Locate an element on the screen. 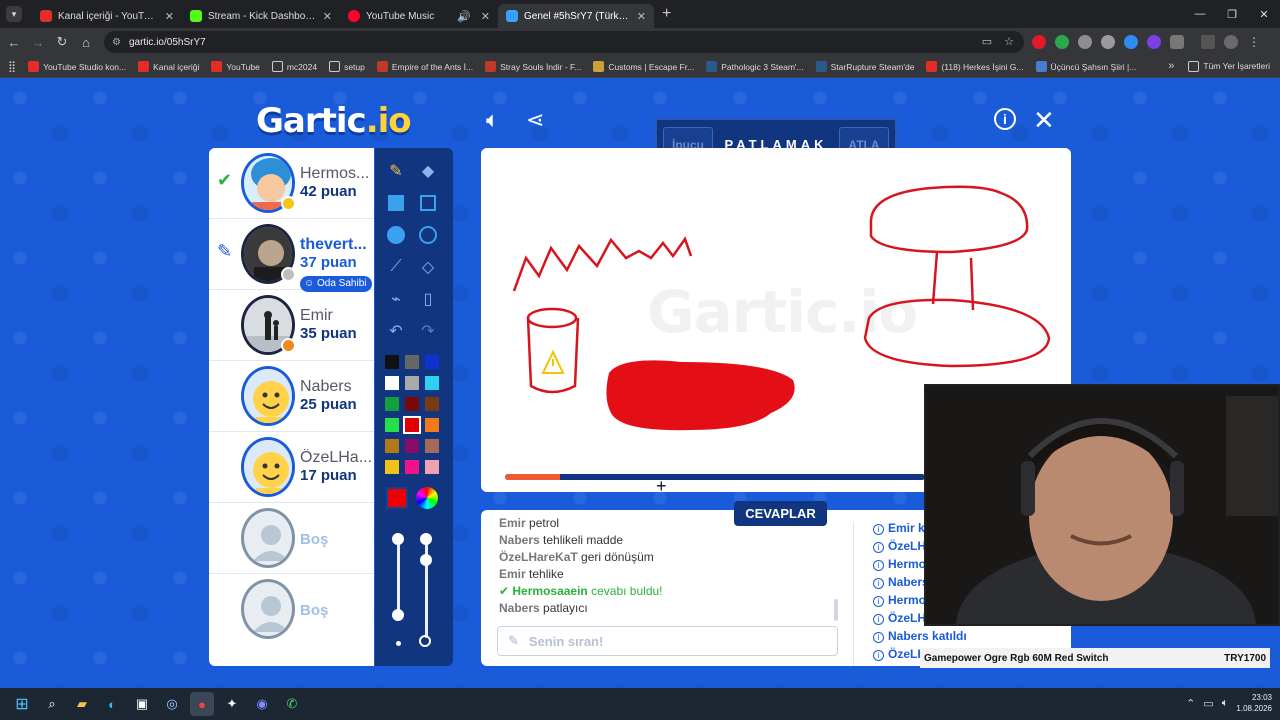 This screenshot has width=1280, height=720. tab-search-button: ▾ is located at coordinates (14, 14).